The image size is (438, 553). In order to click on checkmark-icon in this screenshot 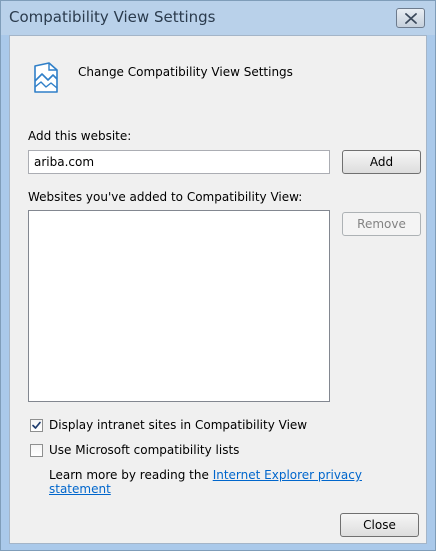, I will do `click(36, 425)`.